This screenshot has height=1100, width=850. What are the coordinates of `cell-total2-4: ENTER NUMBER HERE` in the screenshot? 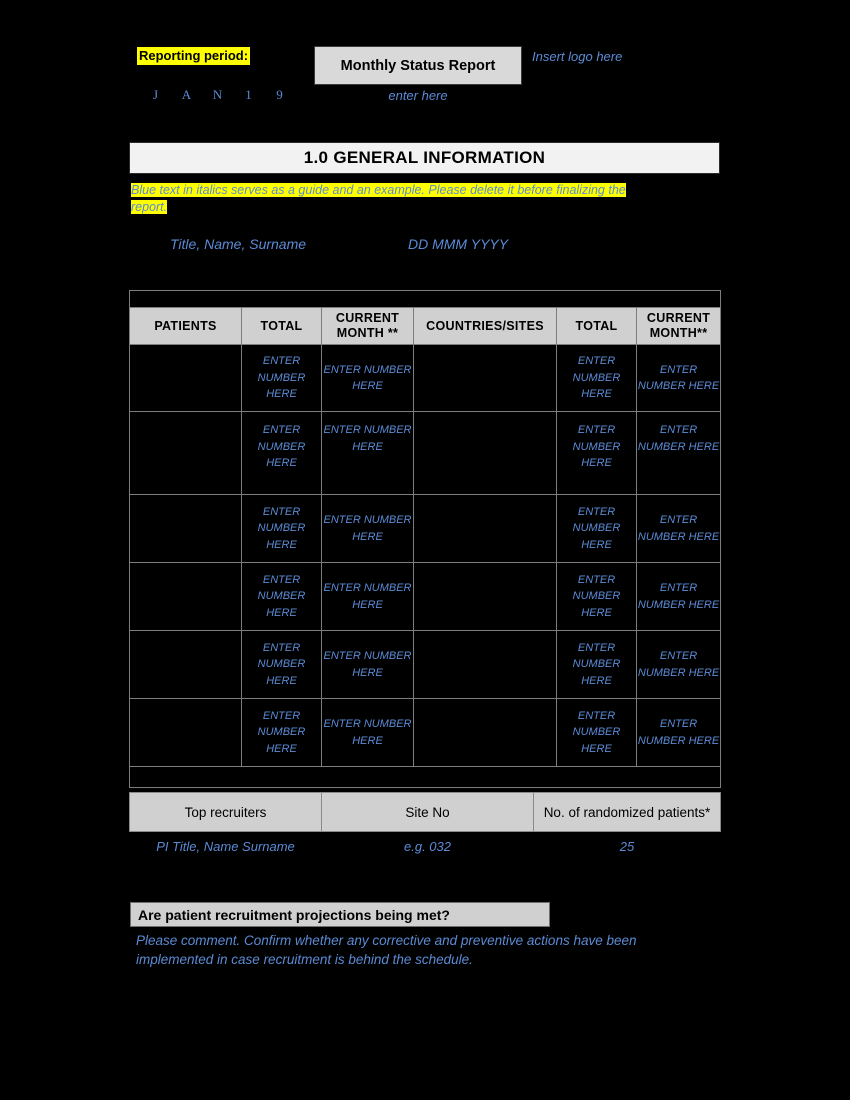 It's located at (596, 664).